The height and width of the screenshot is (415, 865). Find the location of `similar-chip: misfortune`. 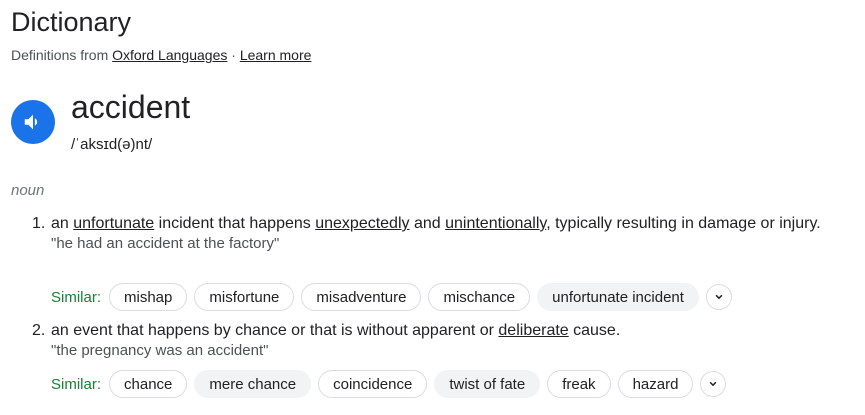

similar-chip: misfortune is located at coordinates (244, 297).